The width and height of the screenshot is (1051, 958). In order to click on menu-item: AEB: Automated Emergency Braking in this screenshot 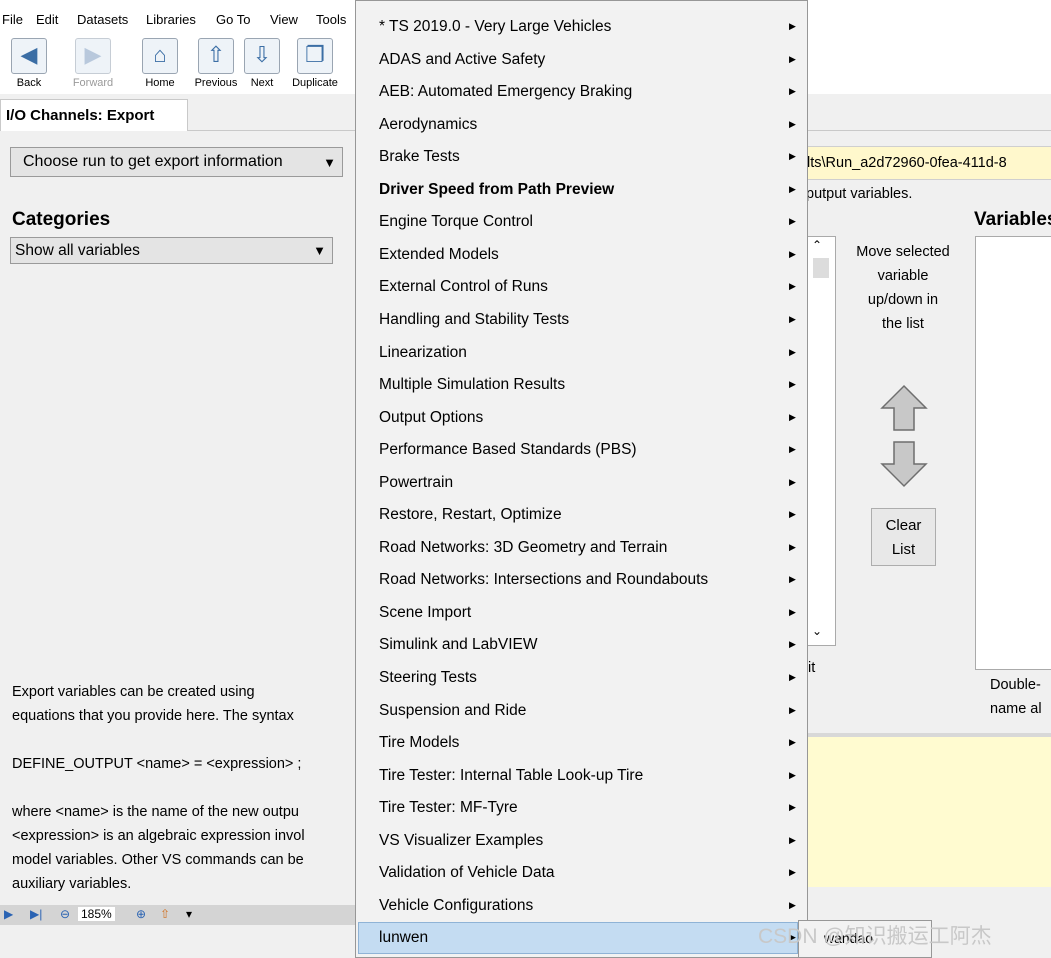, I will do `click(505, 92)`.